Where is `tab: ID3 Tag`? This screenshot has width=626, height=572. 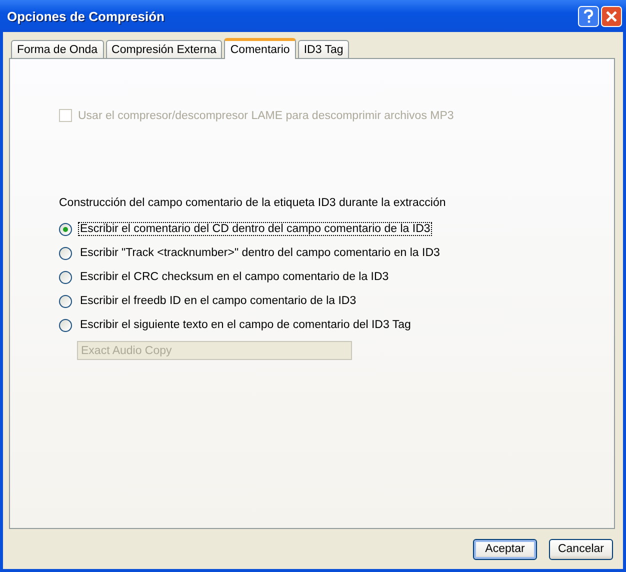 tab: ID3 Tag is located at coordinates (324, 49).